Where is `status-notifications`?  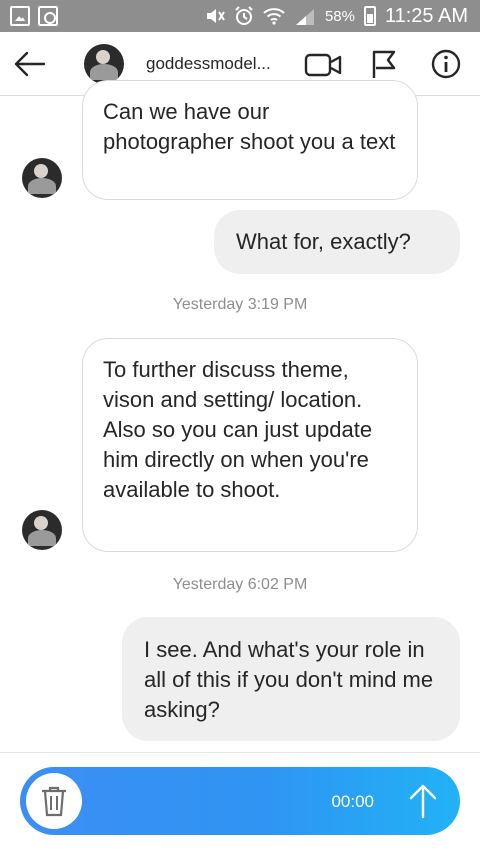 status-notifications is located at coordinates (34, 16).